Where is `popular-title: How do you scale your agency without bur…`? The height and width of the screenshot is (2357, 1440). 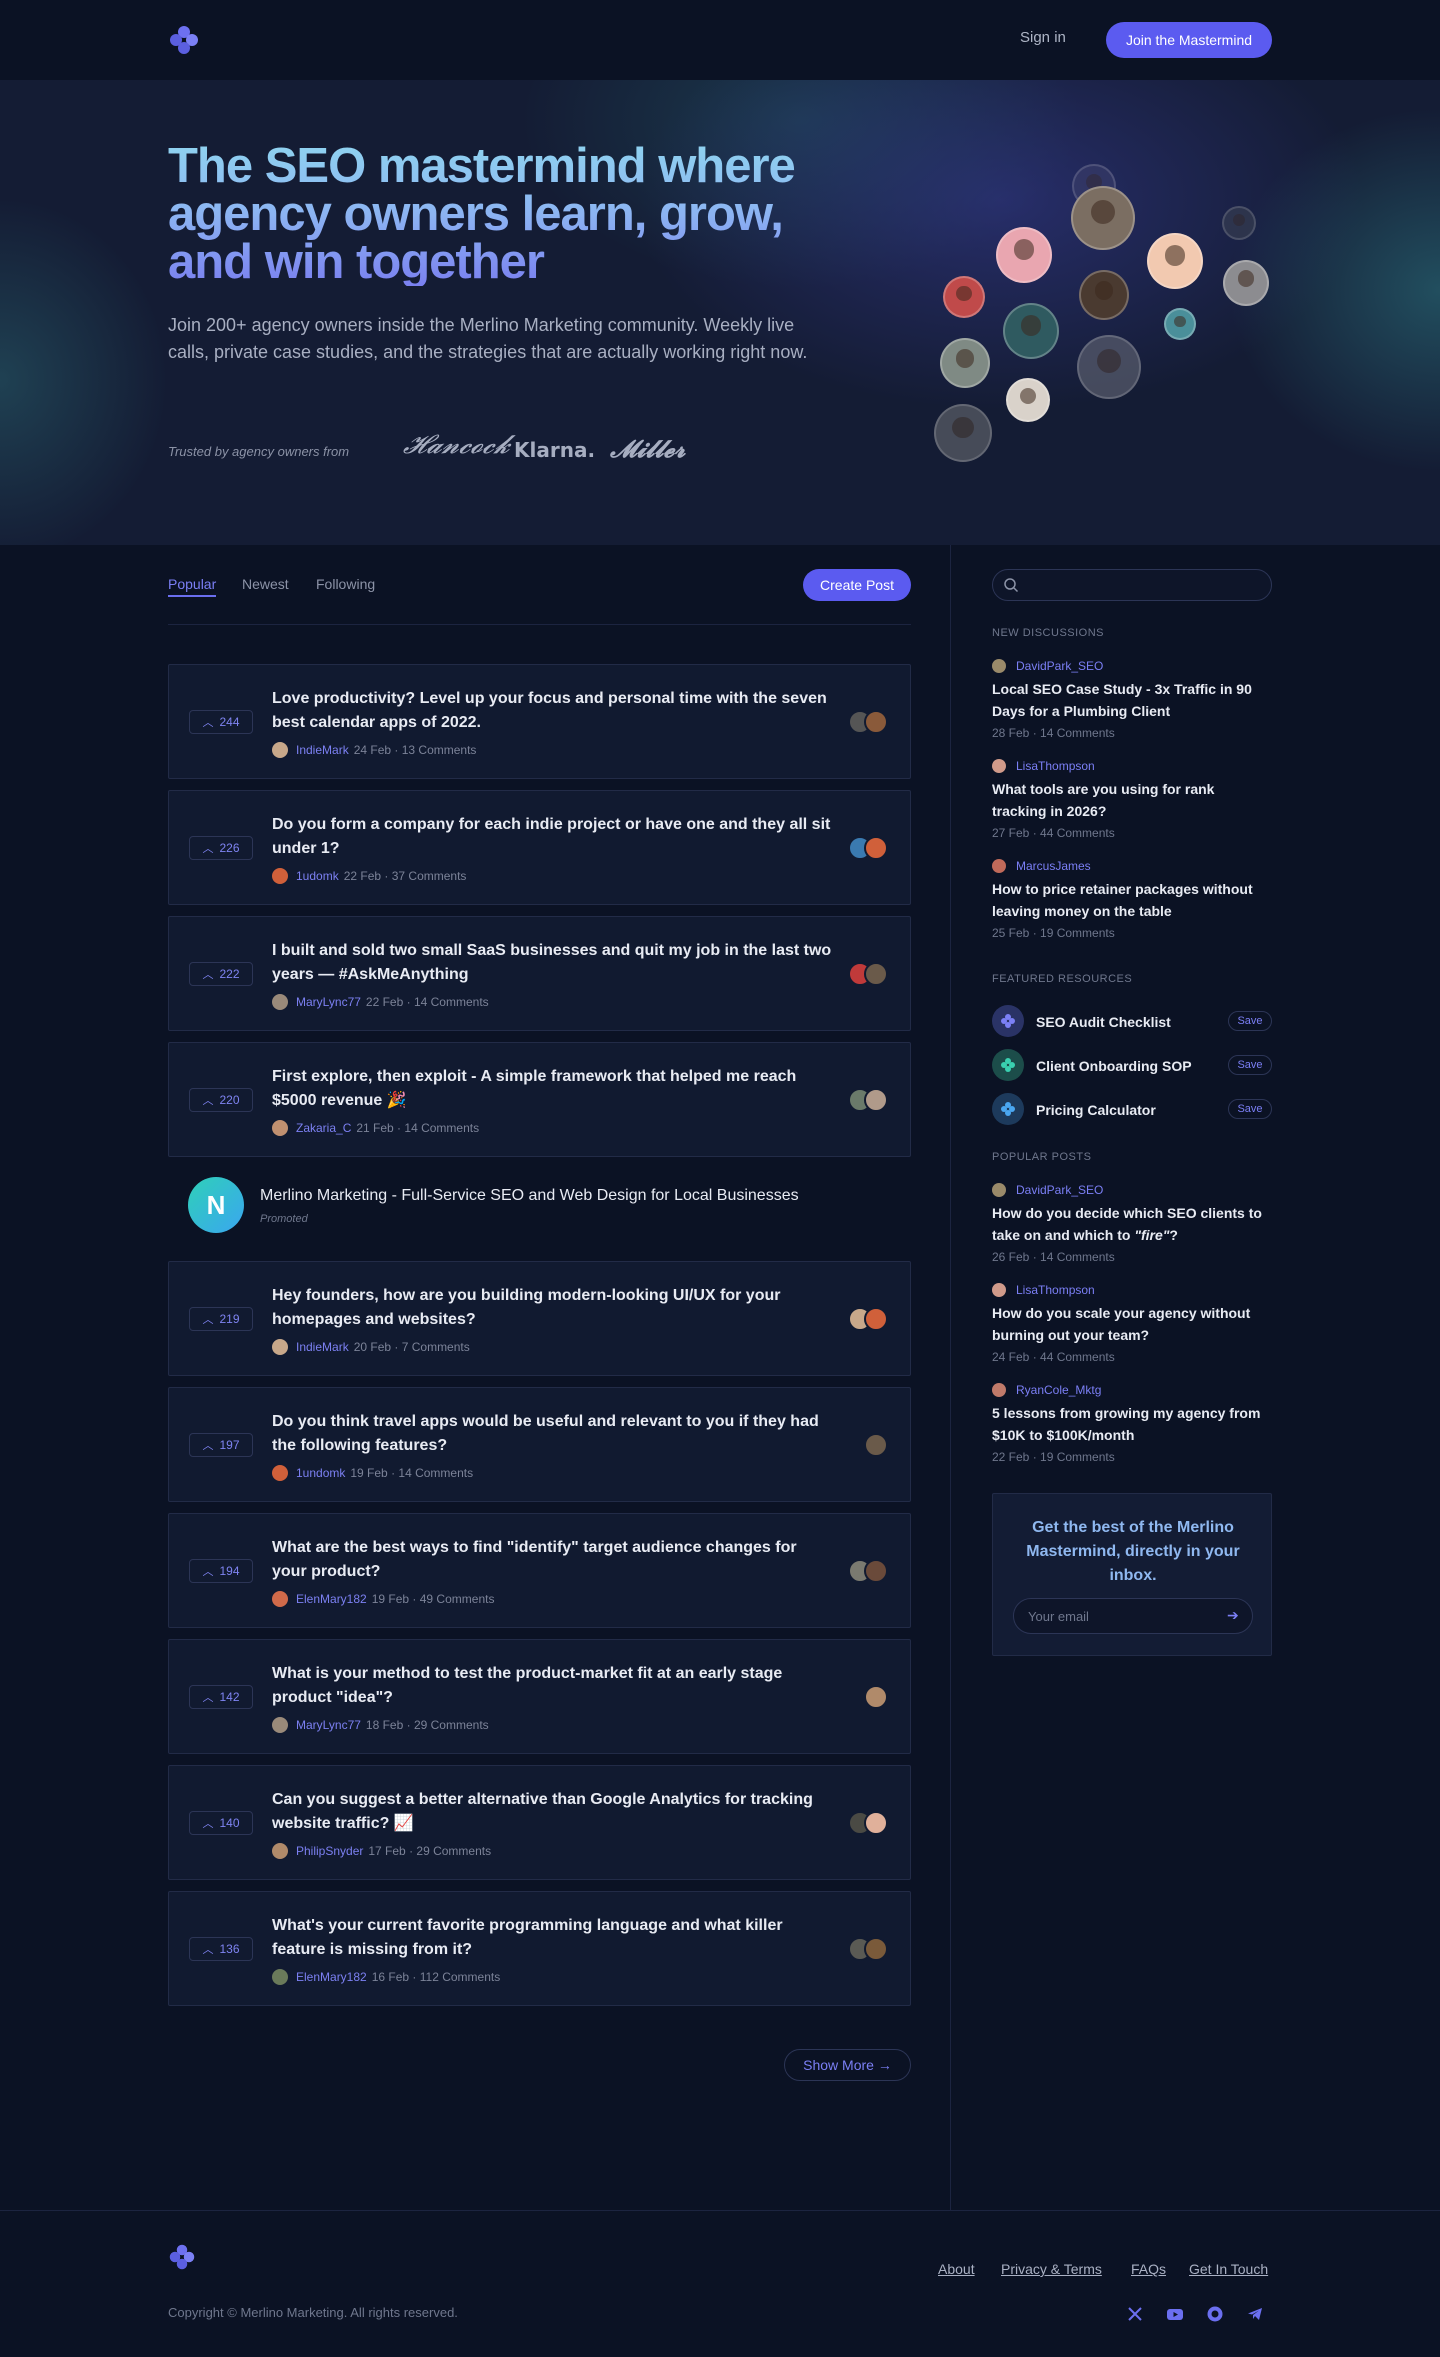 popular-title: How do you scale your agency without bur… is located at coordinates (1132, 1324).